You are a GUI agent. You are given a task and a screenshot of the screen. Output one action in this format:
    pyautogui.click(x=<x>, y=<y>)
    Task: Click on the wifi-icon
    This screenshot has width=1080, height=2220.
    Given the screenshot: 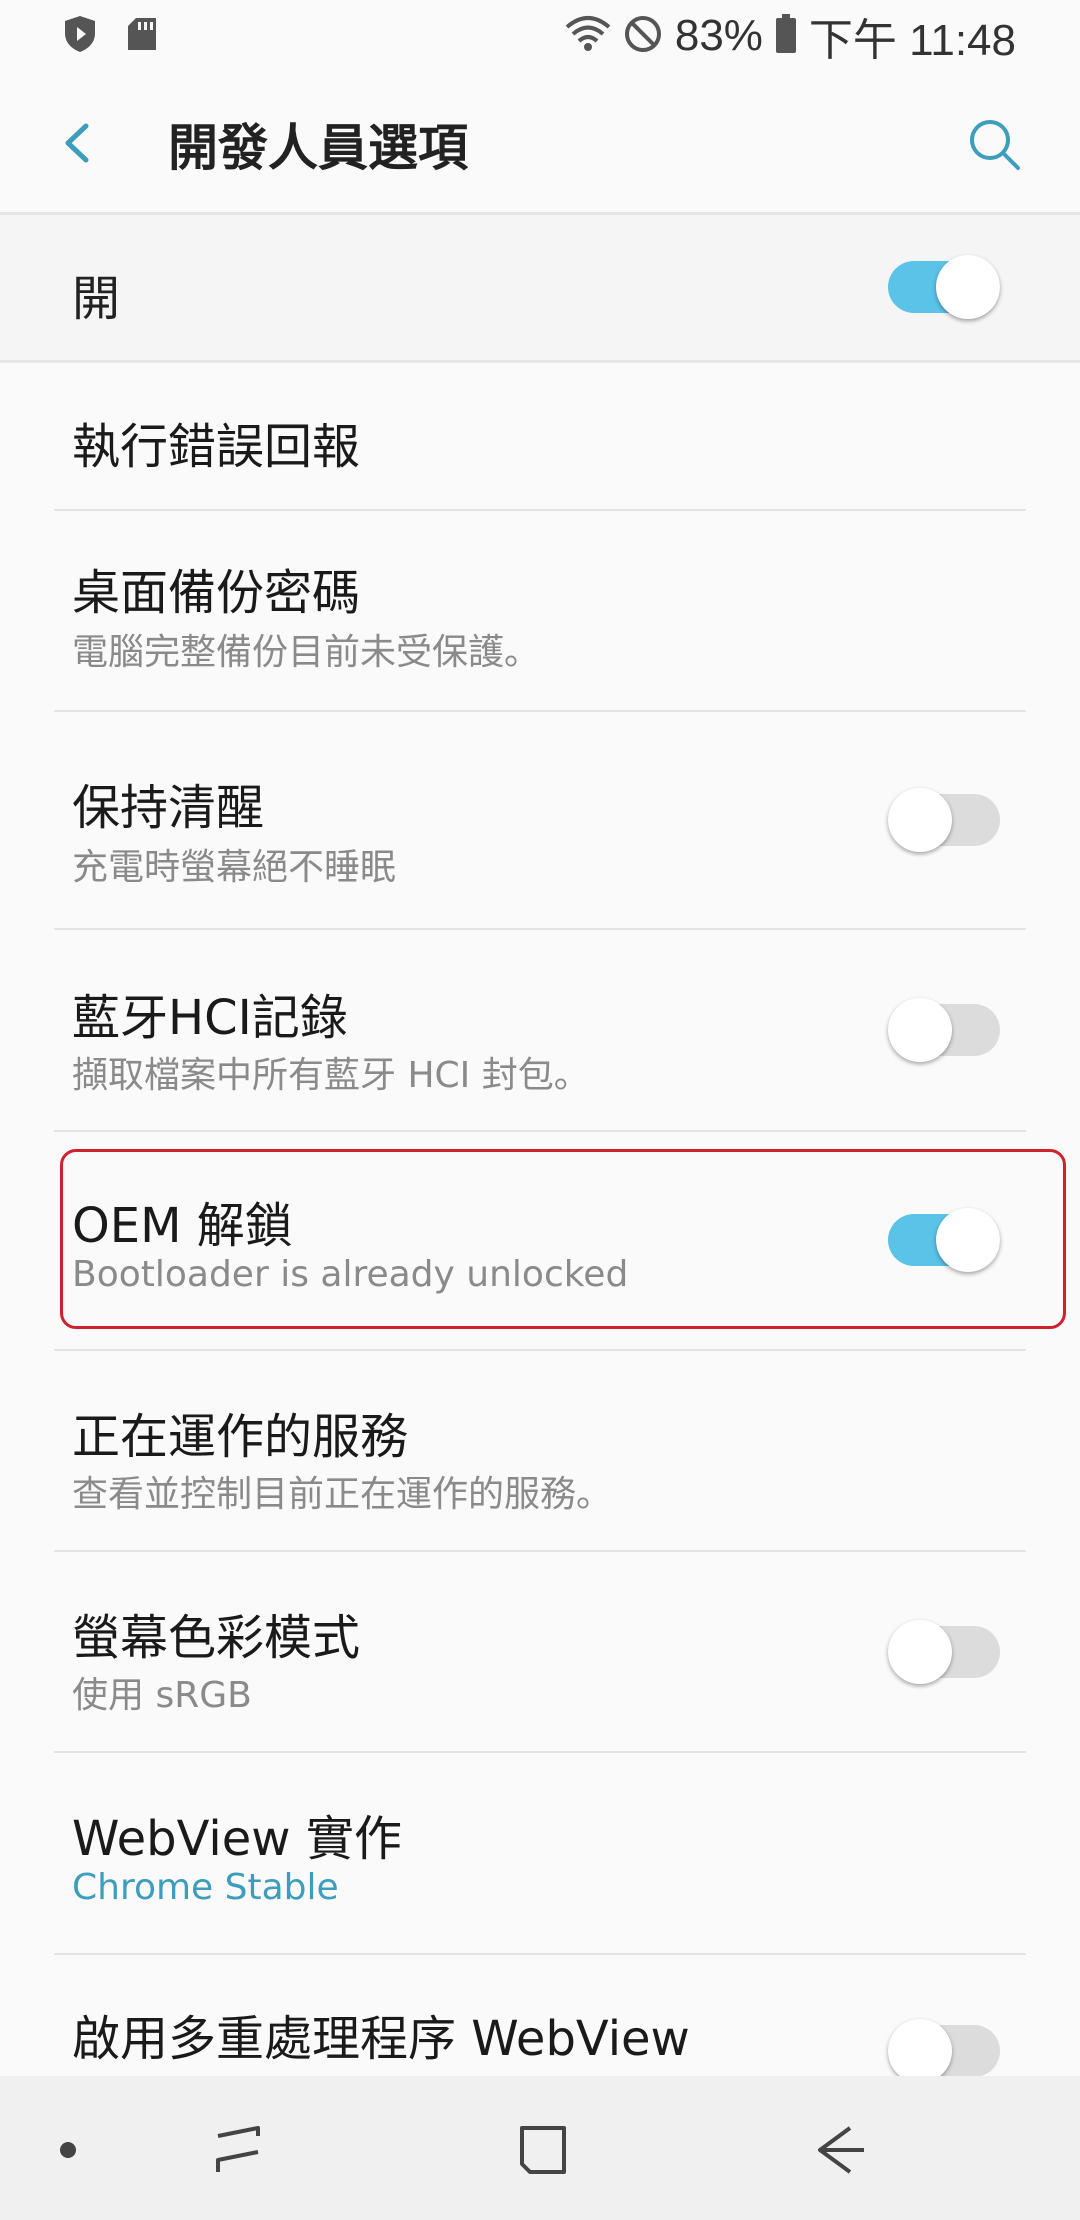 What is the action you would take?
    pyautogui.click(x=588, y=36)
    